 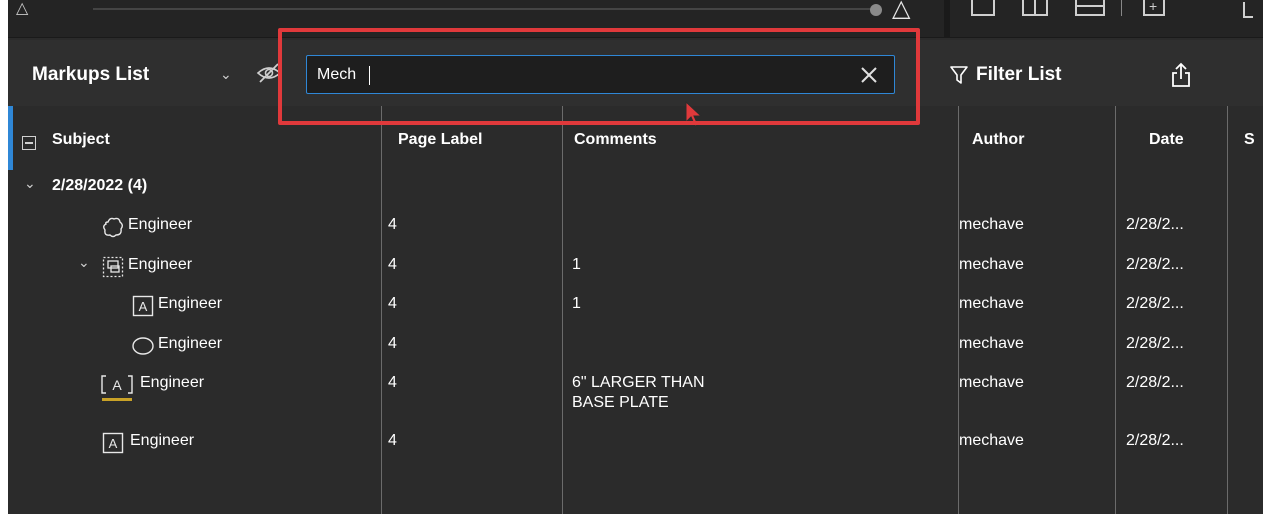 What do you see at coordinates (1019, 74) in the screenshot?
I see `filter-list-label: Filter List` at bounding box center [1019, 74].